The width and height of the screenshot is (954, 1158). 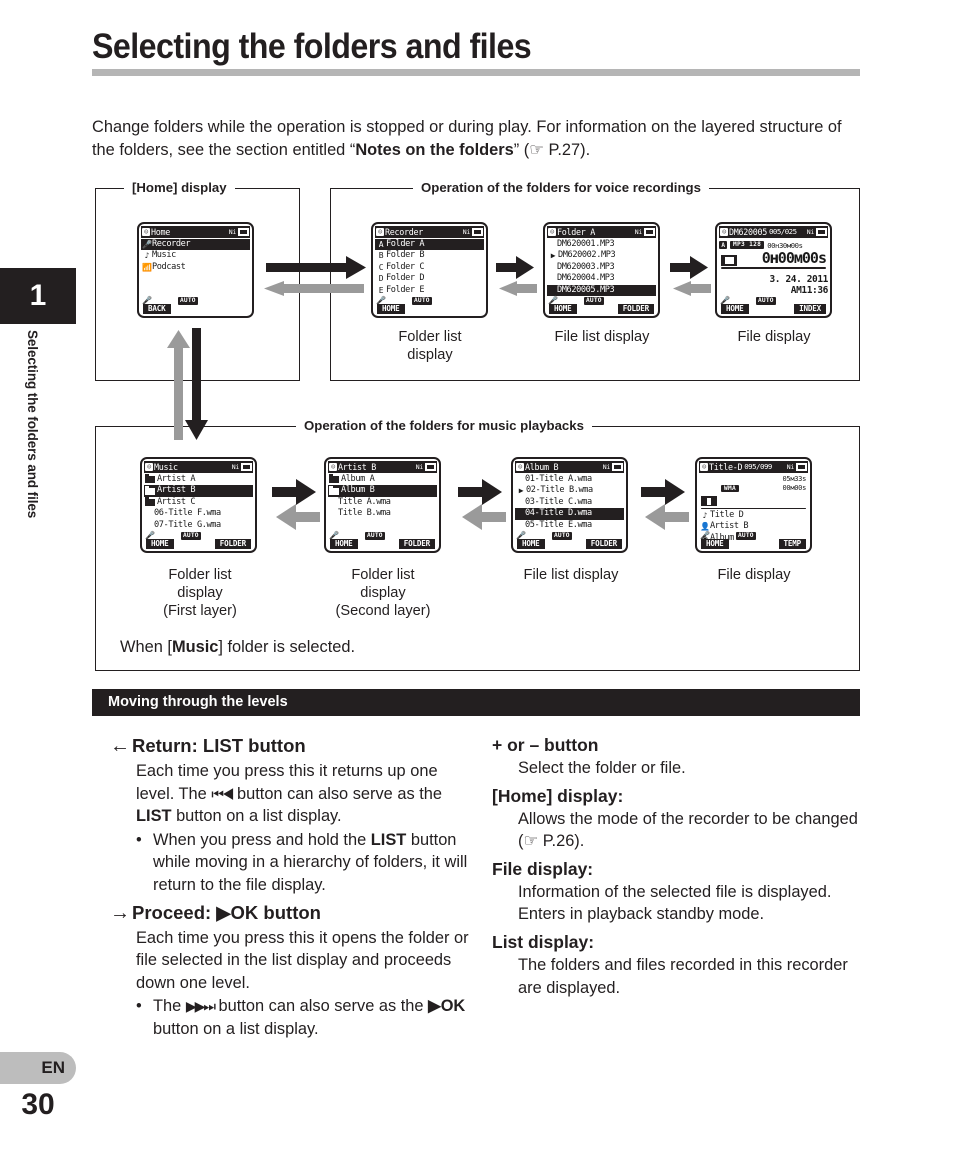 I want to click on lcd-row-file: 01-Title A.wma, so click(x=569, y=479).